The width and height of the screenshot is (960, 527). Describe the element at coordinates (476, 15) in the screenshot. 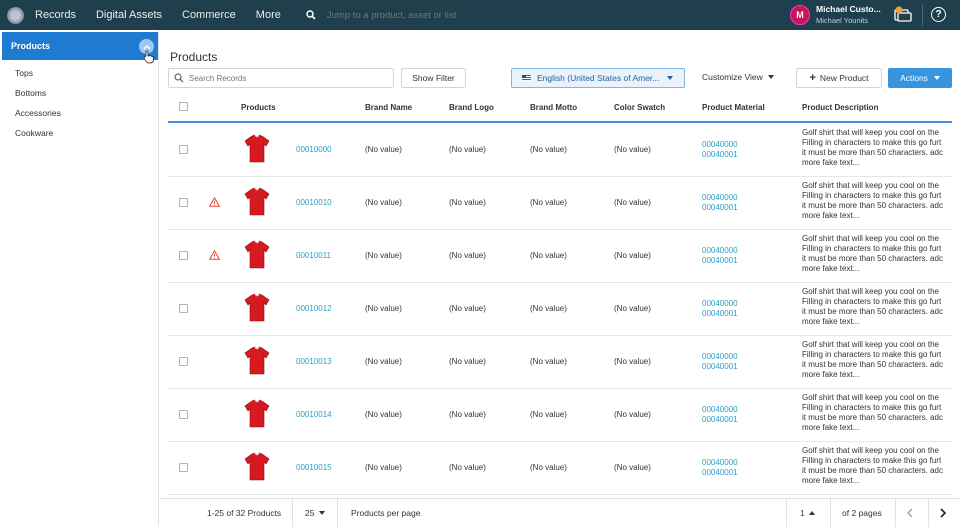

I see `global-search-input` at that location.